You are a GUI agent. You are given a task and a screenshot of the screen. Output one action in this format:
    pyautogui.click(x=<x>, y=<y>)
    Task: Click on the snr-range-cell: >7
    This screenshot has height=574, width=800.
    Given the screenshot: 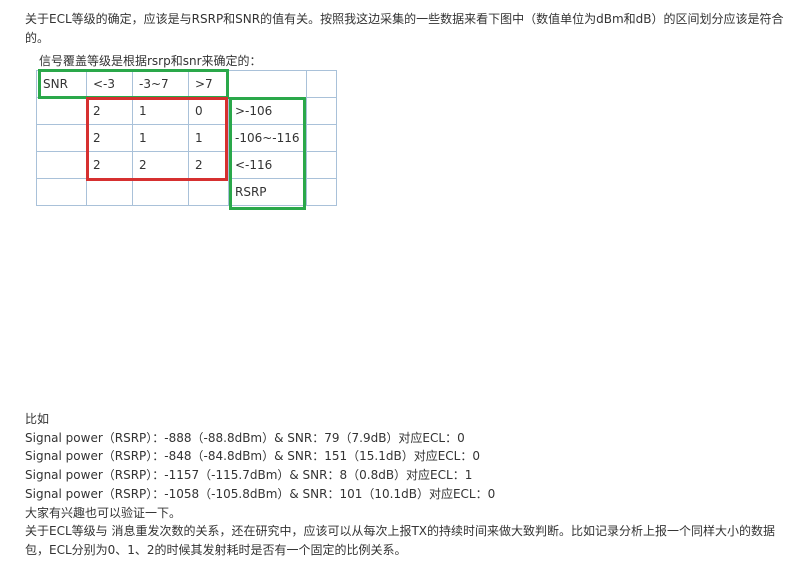 What is the action you would take?
    pyautogui.click(x=208, y=84)
    